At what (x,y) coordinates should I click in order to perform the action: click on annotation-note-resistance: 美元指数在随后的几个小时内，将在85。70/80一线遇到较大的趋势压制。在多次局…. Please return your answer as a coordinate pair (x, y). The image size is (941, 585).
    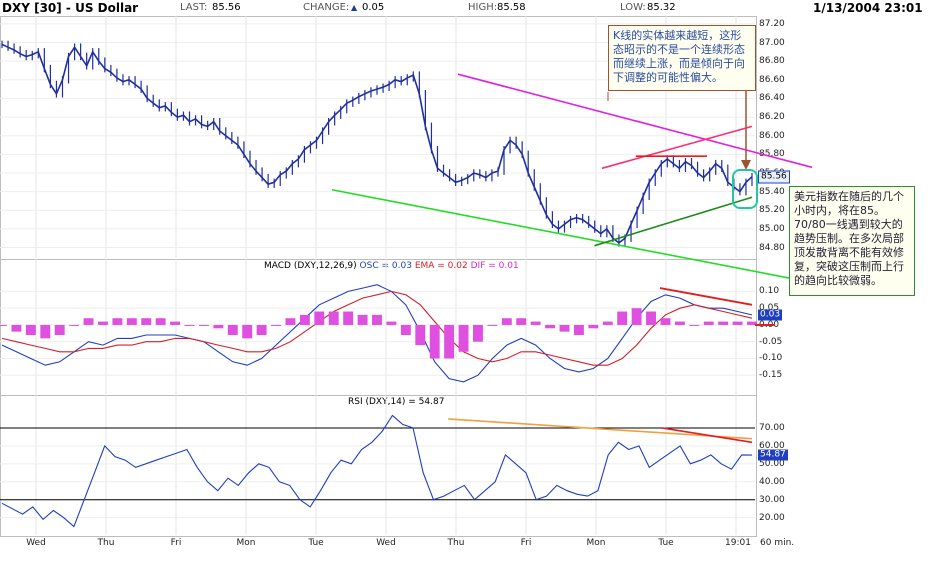
    Looking at the image, I should click on (852, 241).